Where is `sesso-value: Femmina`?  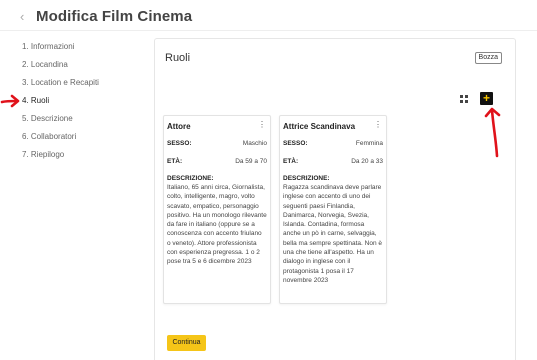
sesso-value: Femmina is located at coordinates (369, 143).